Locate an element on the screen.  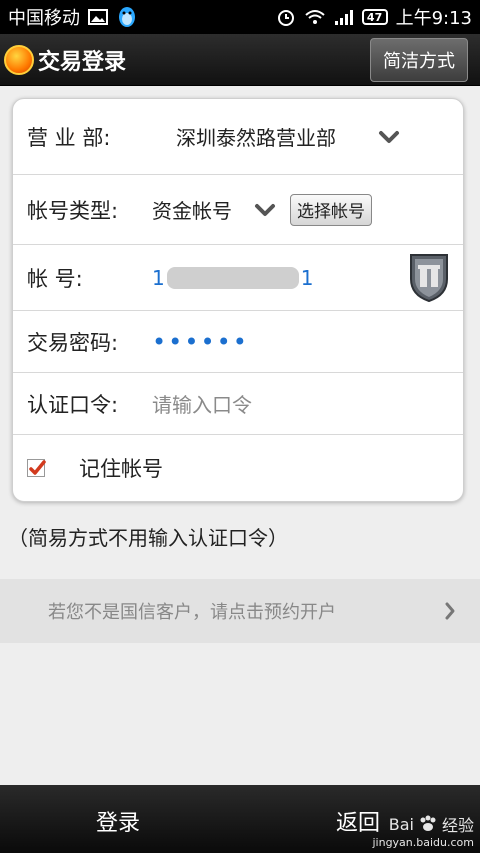
account-type-label: 帐号类型: is located at coordinates (73, 210).